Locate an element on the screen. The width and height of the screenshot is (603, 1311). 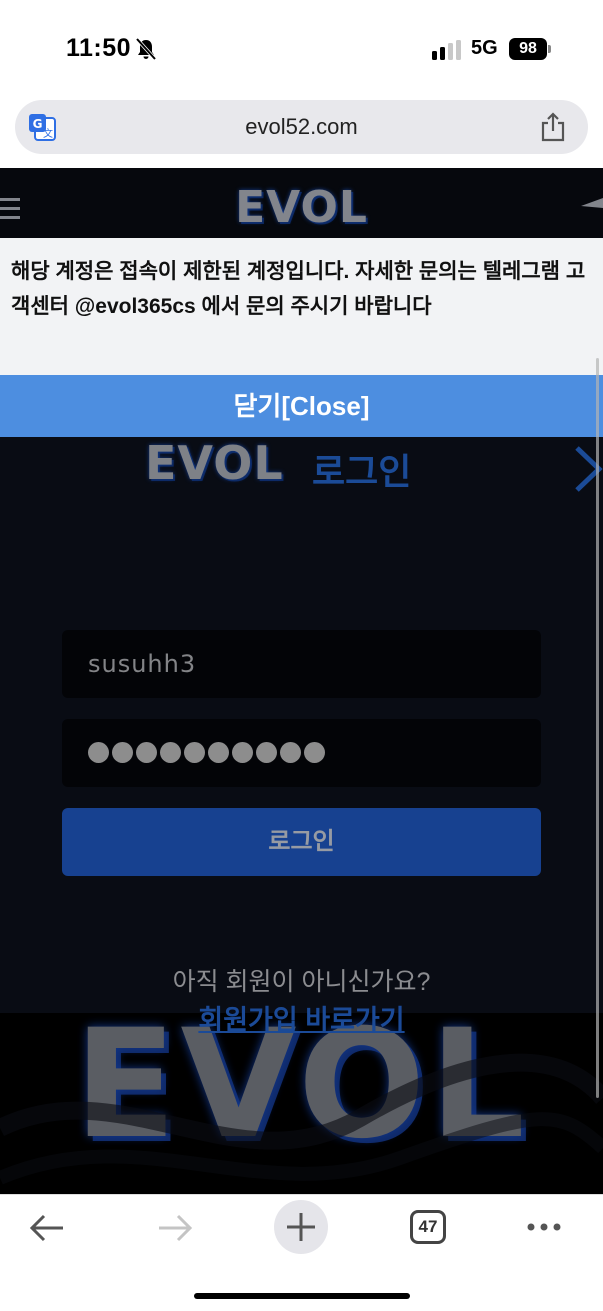
share-icon is located at coordinates (553, 127).